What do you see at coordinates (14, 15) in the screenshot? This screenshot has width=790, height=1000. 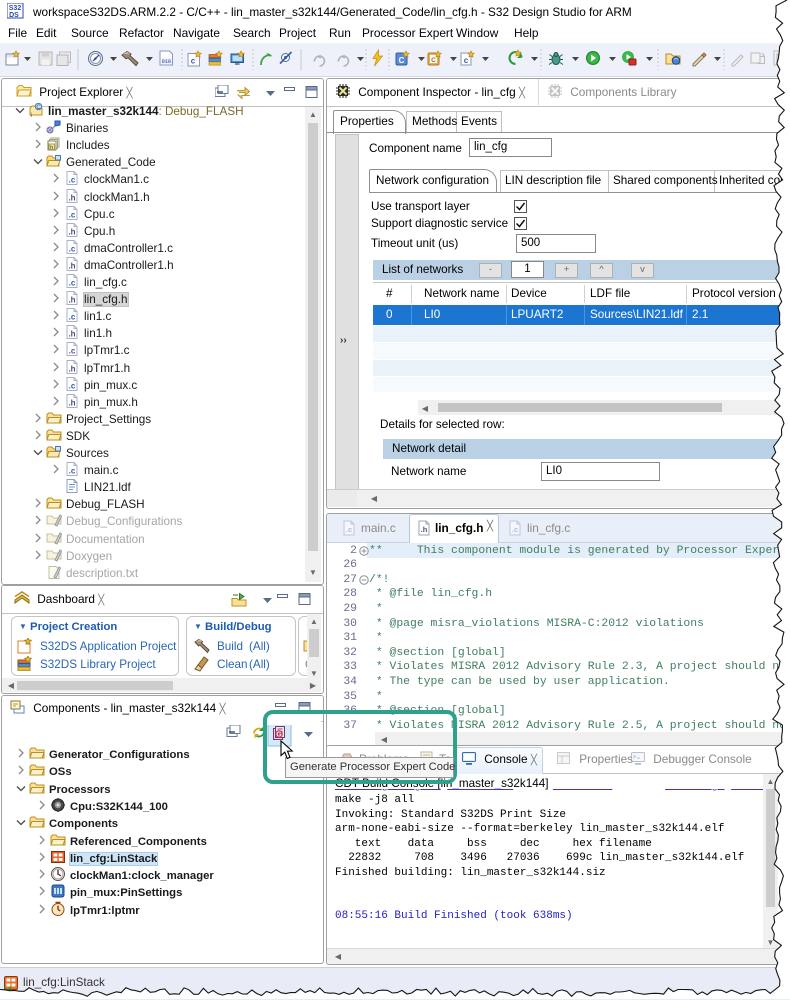 I see `svg-text: DS` at bounding box center [14, 15].